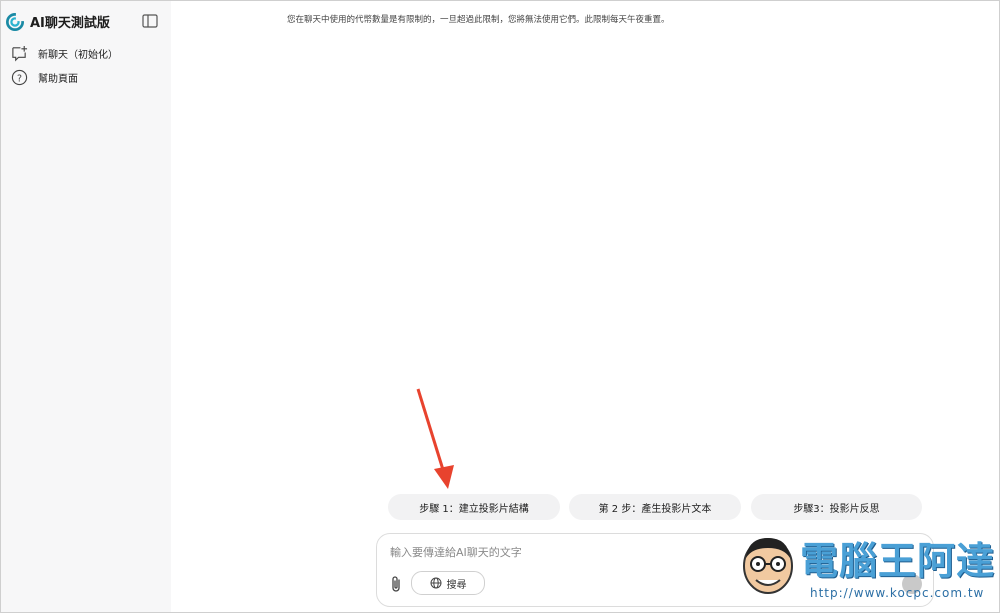  I want to click on brand: AI聊天測試版, so click(58, 21).